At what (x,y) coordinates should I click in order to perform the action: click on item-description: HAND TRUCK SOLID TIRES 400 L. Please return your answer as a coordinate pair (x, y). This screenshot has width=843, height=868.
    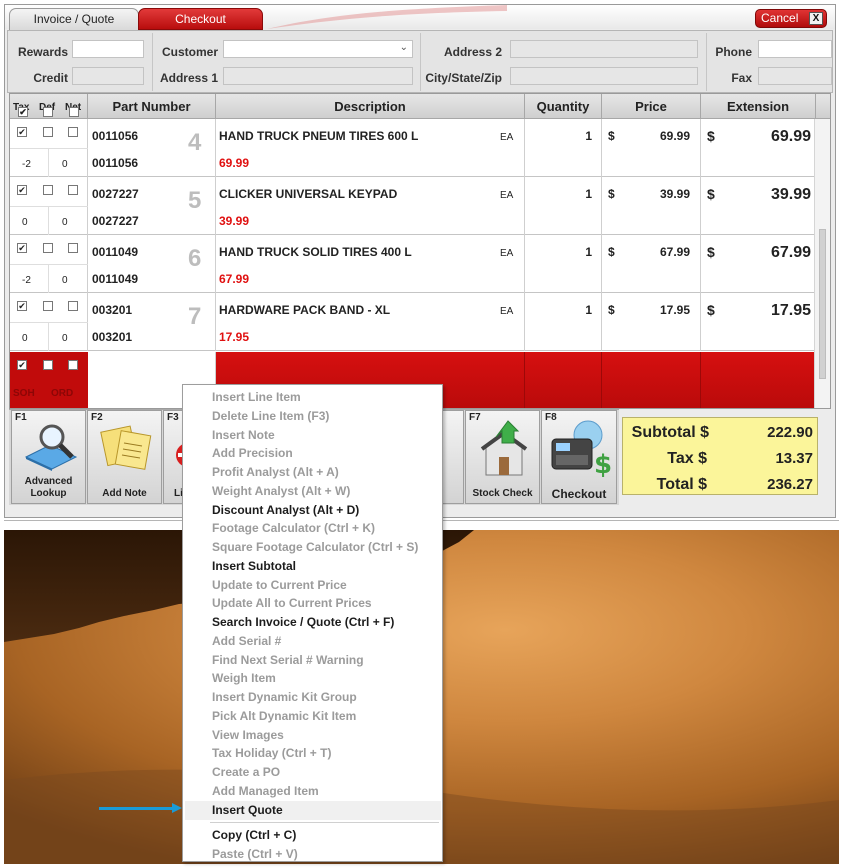
    Looking at the image, I should click on (315, 252).